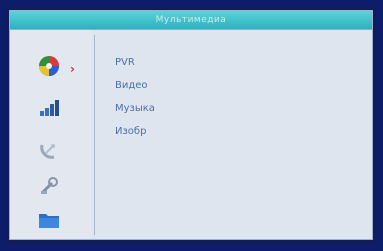  I want to click on sidebar-divider, so click(94, 135).